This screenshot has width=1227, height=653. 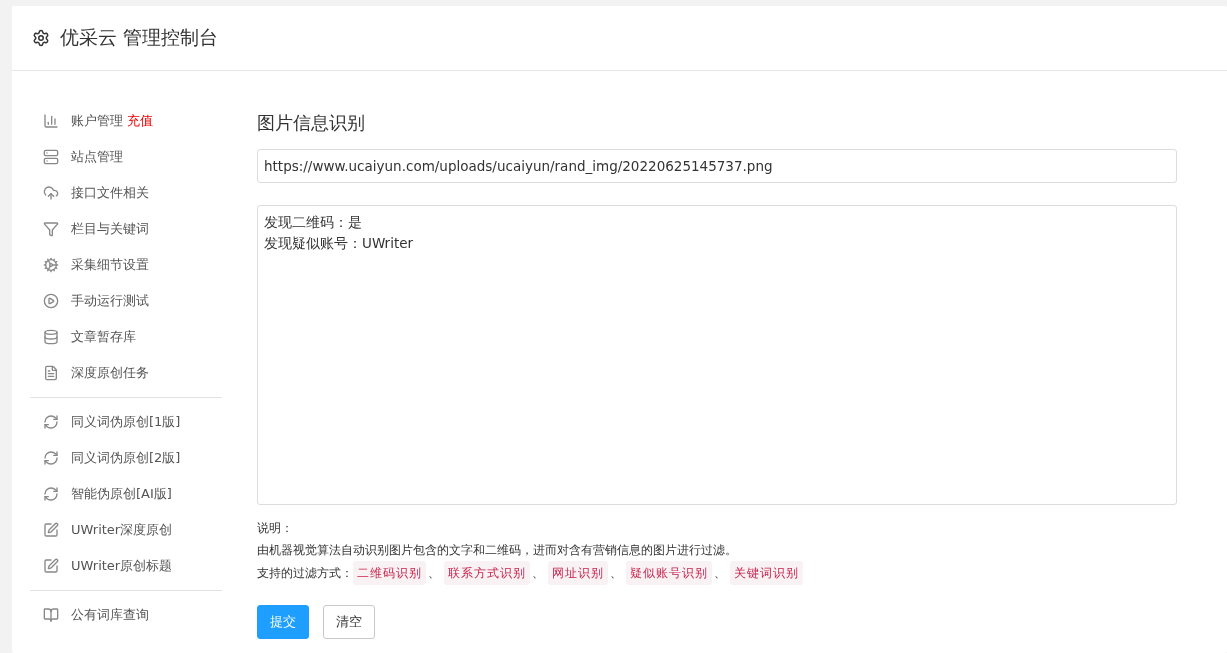 What do you see at coordinates (717, 166) in the screenshot?
I see `url-field: https://www.ucaiyun.com/uploads/ucaiyun/rand_img/20220625145737.png` at bounding box center [717, 166].